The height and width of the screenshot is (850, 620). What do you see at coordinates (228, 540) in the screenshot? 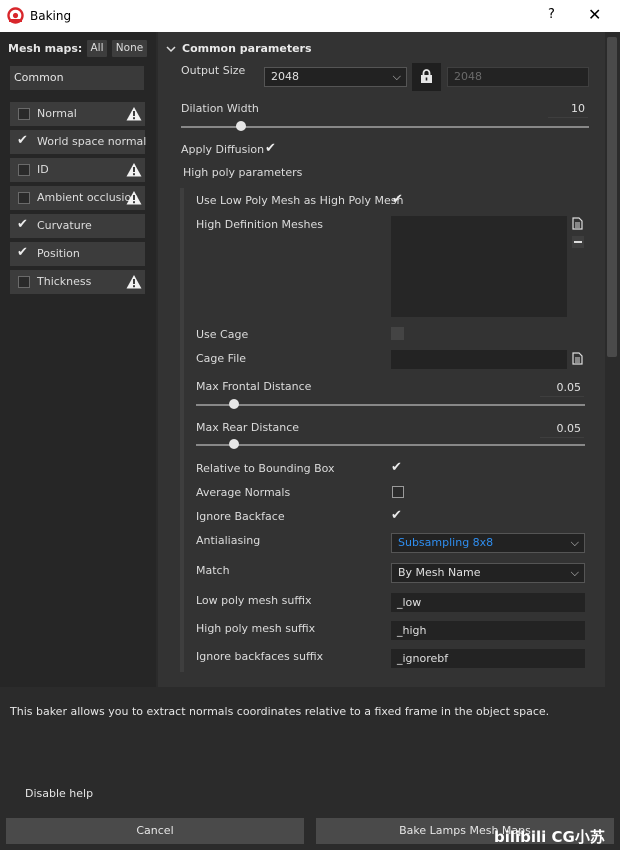
I see `antialiasing-label: Antialiasing` at bounding box center [228, 540].